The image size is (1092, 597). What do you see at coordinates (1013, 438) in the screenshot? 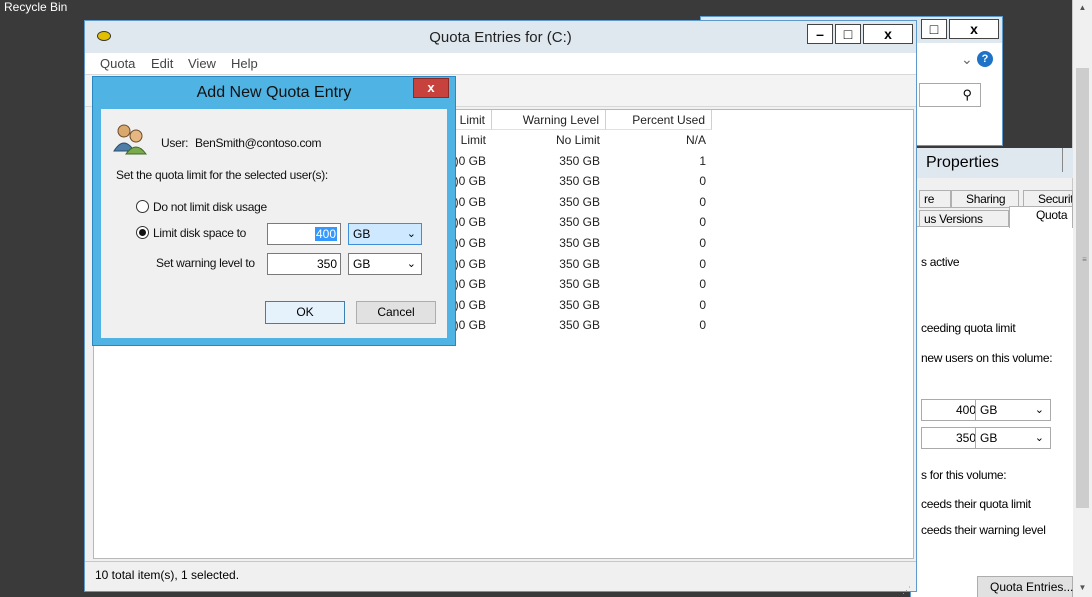
I see `default-warning-unit-select: GB ⌄` at bounding box center [1013, 438].